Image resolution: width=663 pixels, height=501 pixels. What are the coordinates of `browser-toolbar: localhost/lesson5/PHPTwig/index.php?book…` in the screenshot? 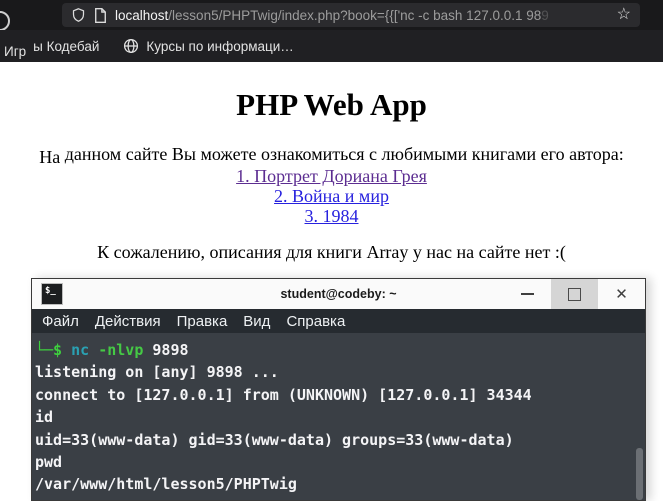 It's located at (331, 15).